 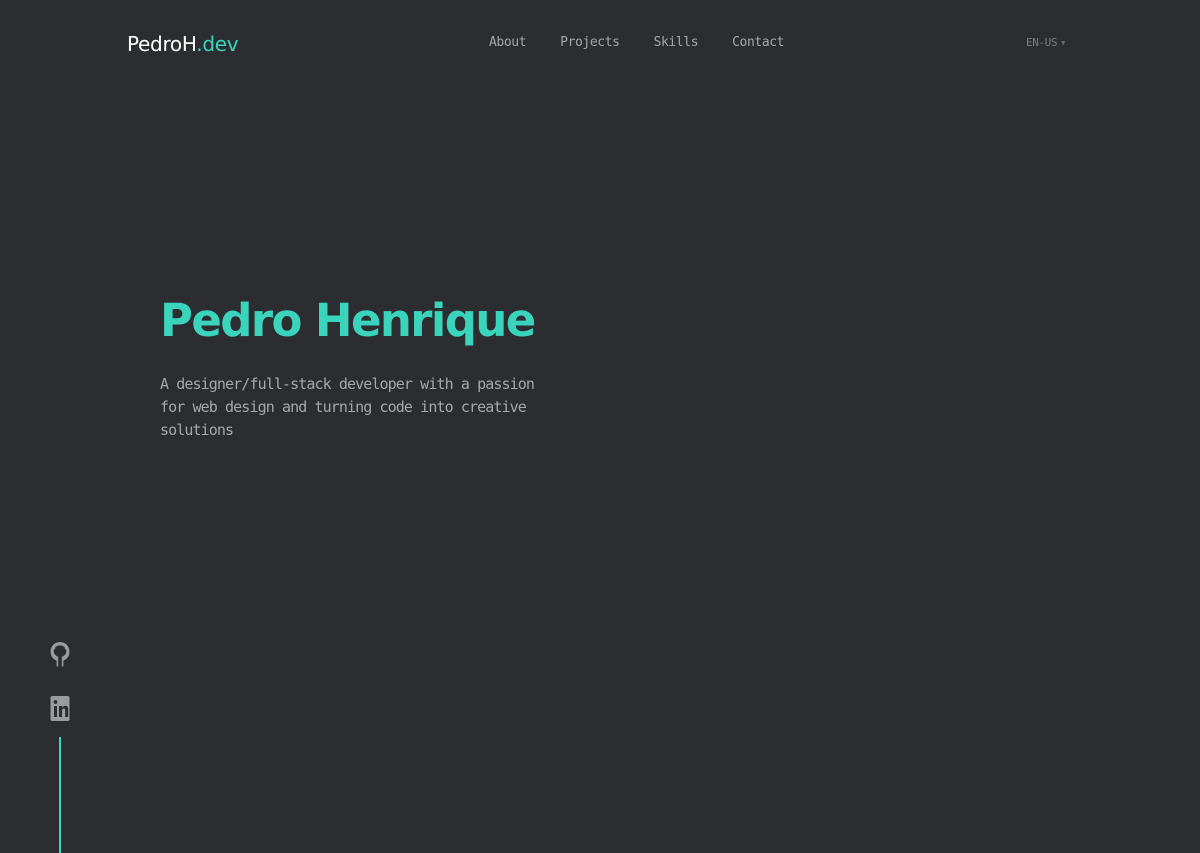 I want to click on github-link, so click(x=60, y=654).